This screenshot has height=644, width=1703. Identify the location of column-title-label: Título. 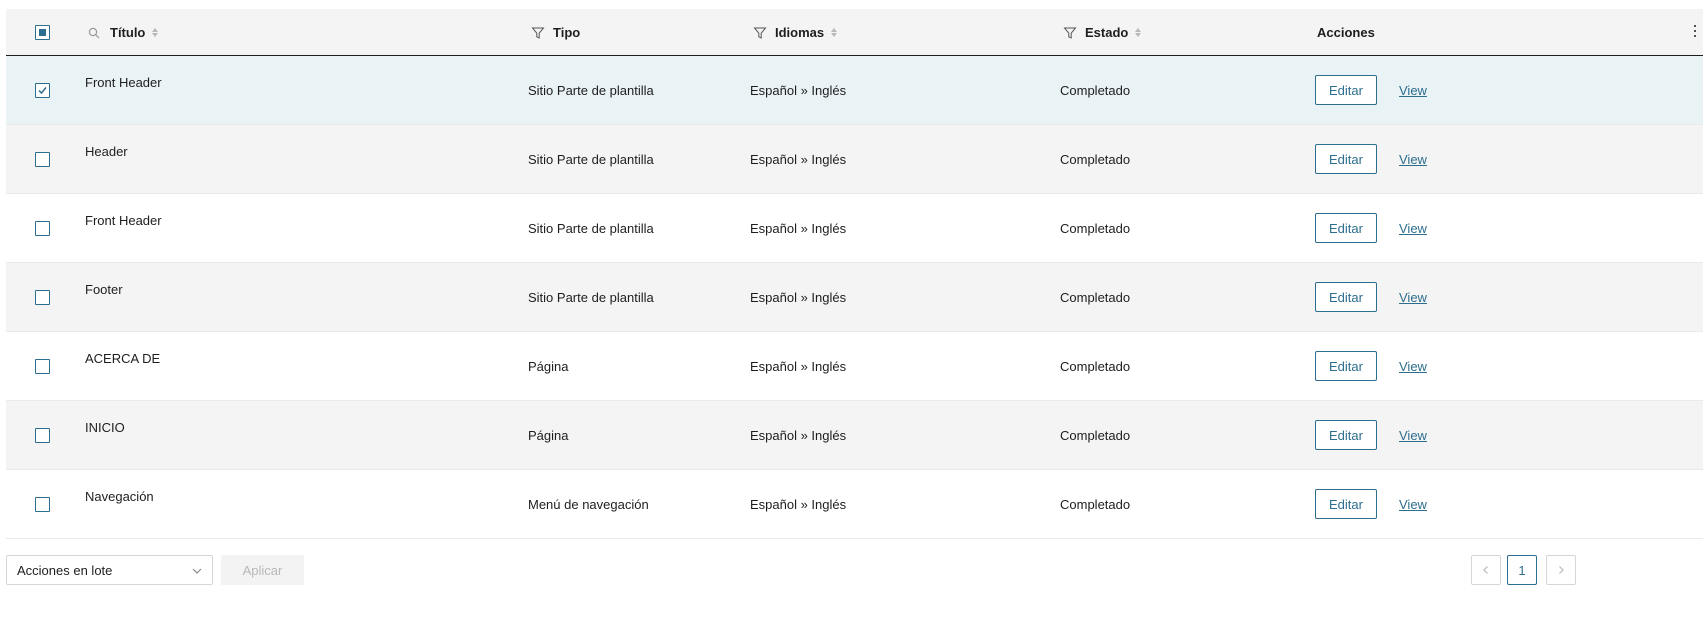
(128, 32).